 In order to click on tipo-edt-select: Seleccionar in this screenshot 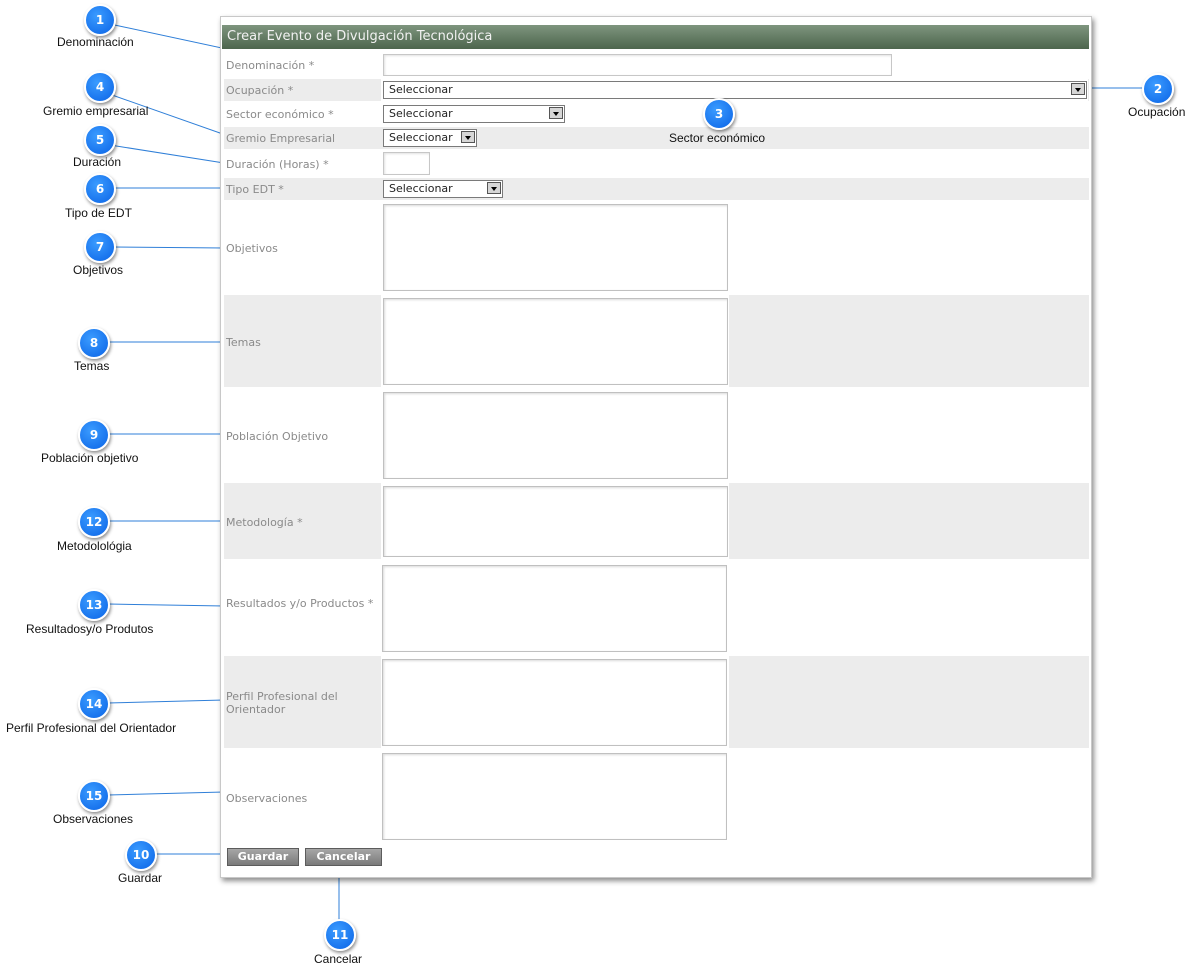, I will do `click(443, 189)`.